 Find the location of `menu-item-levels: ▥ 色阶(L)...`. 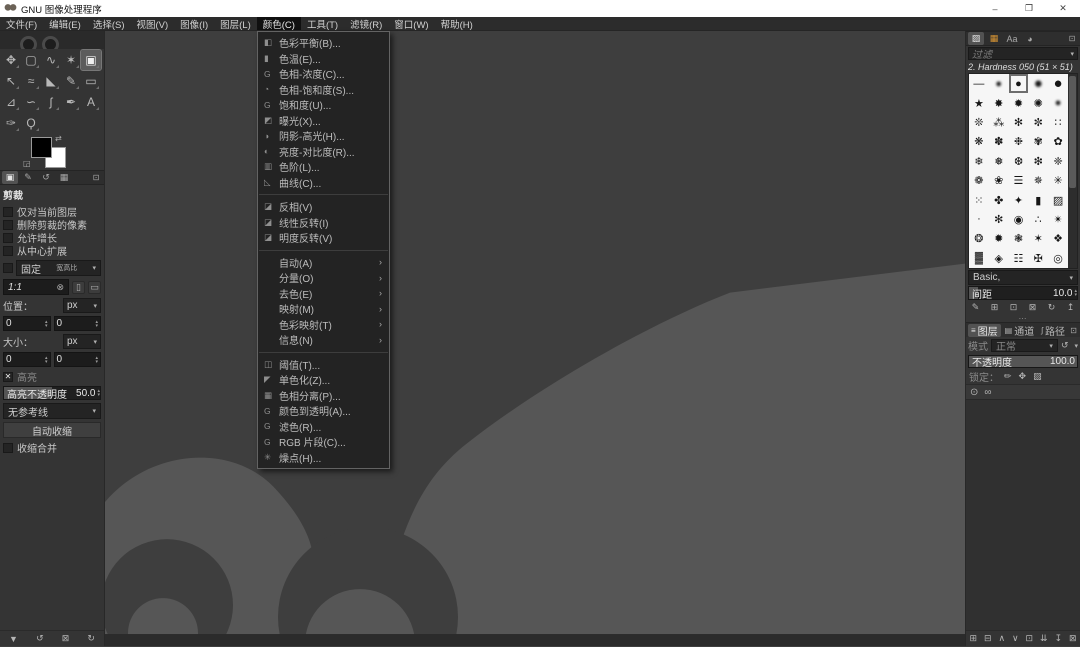

menu-item-levels: ▥ 色阶(L)... is located at coordinates (323, 167).